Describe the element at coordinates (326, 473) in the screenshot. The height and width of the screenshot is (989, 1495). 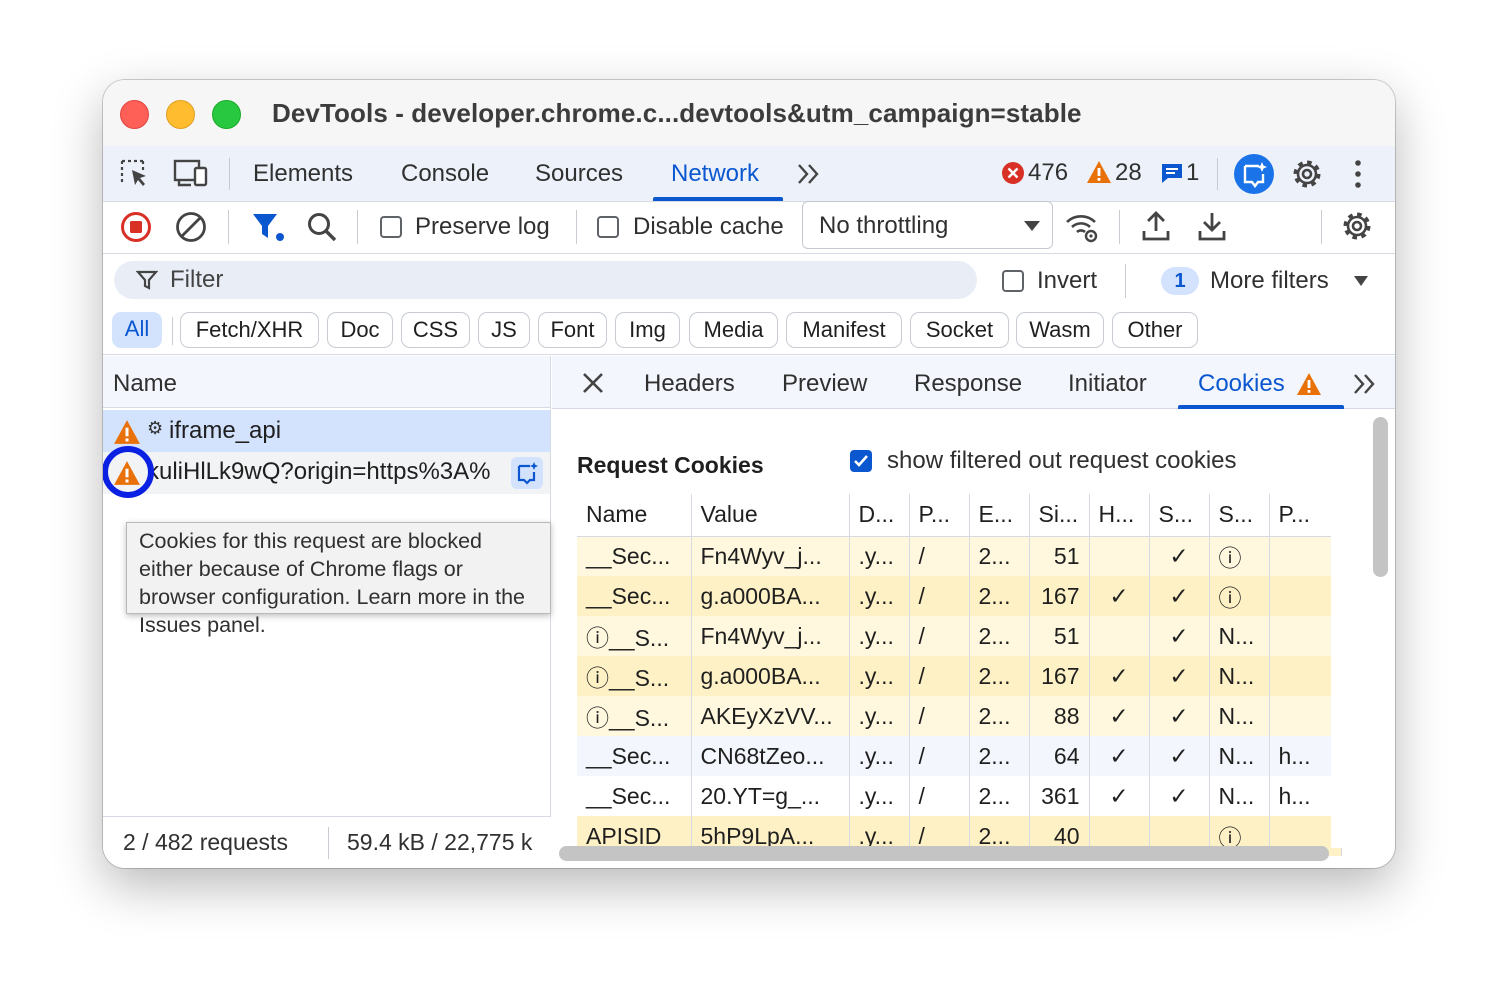
I see `request-row: kuliHlLk9wQ?origin=https%3A%` at that location.